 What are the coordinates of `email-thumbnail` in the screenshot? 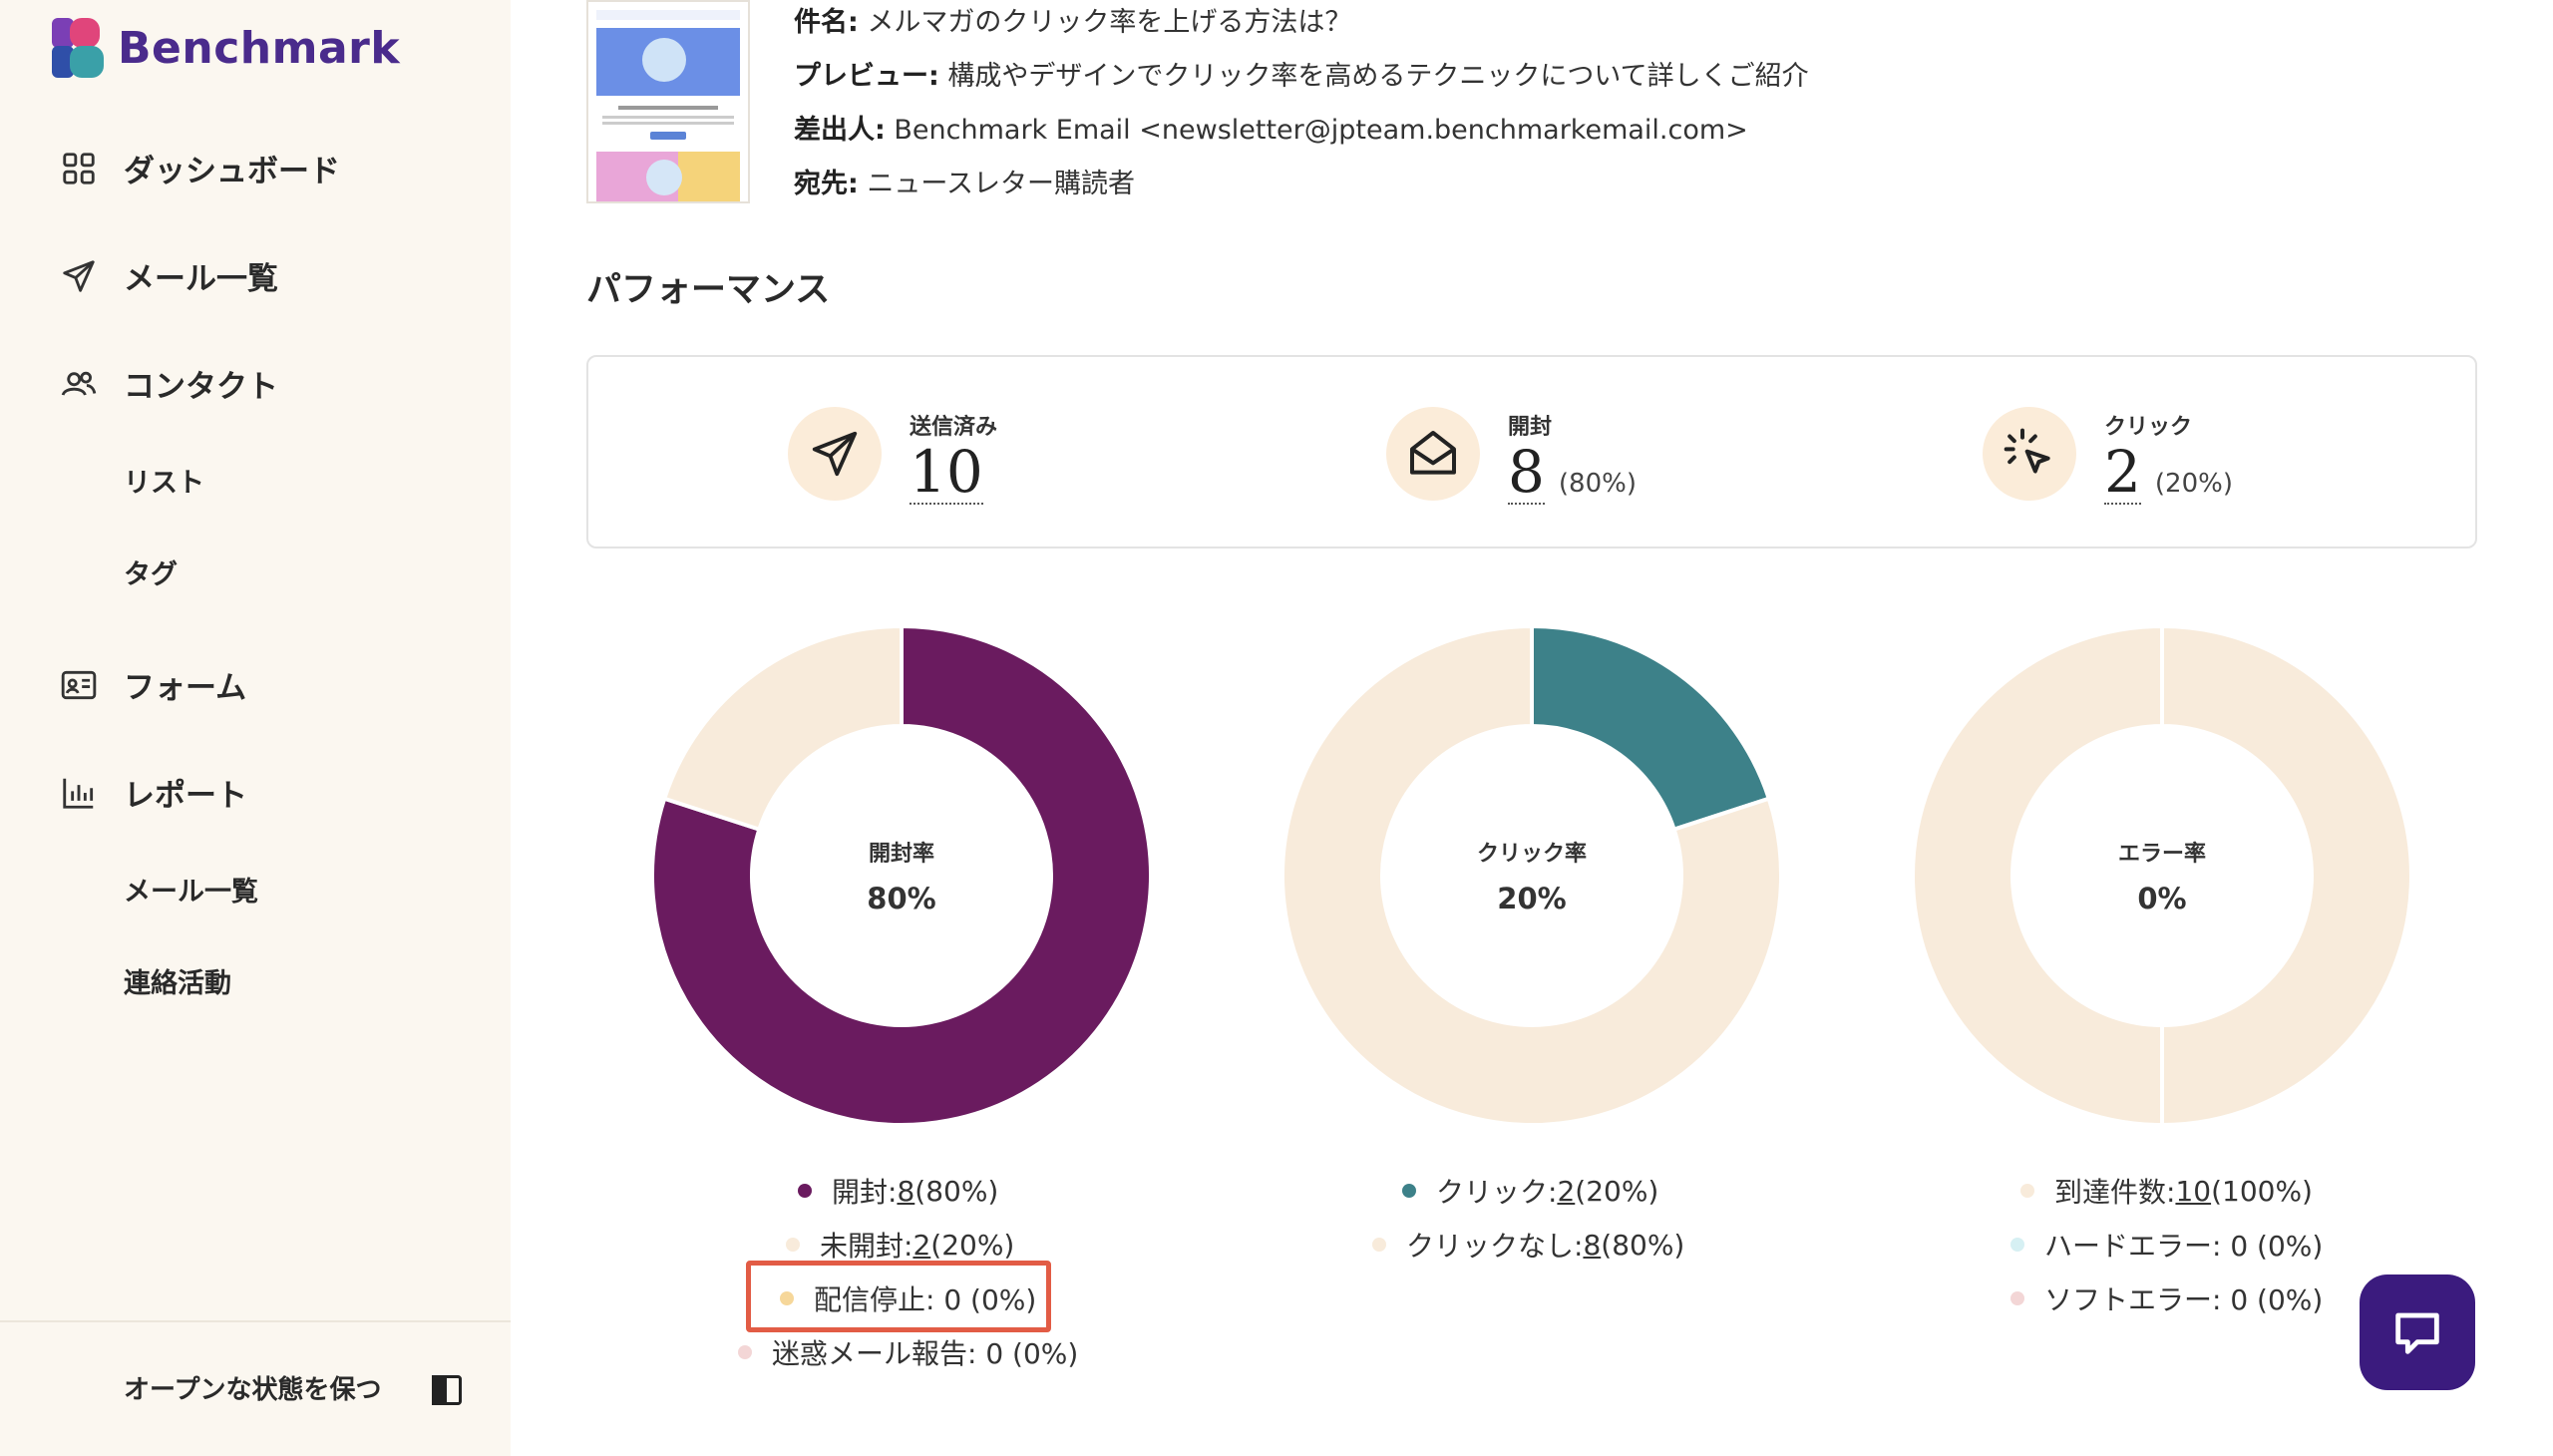 It's located at (668, 101).